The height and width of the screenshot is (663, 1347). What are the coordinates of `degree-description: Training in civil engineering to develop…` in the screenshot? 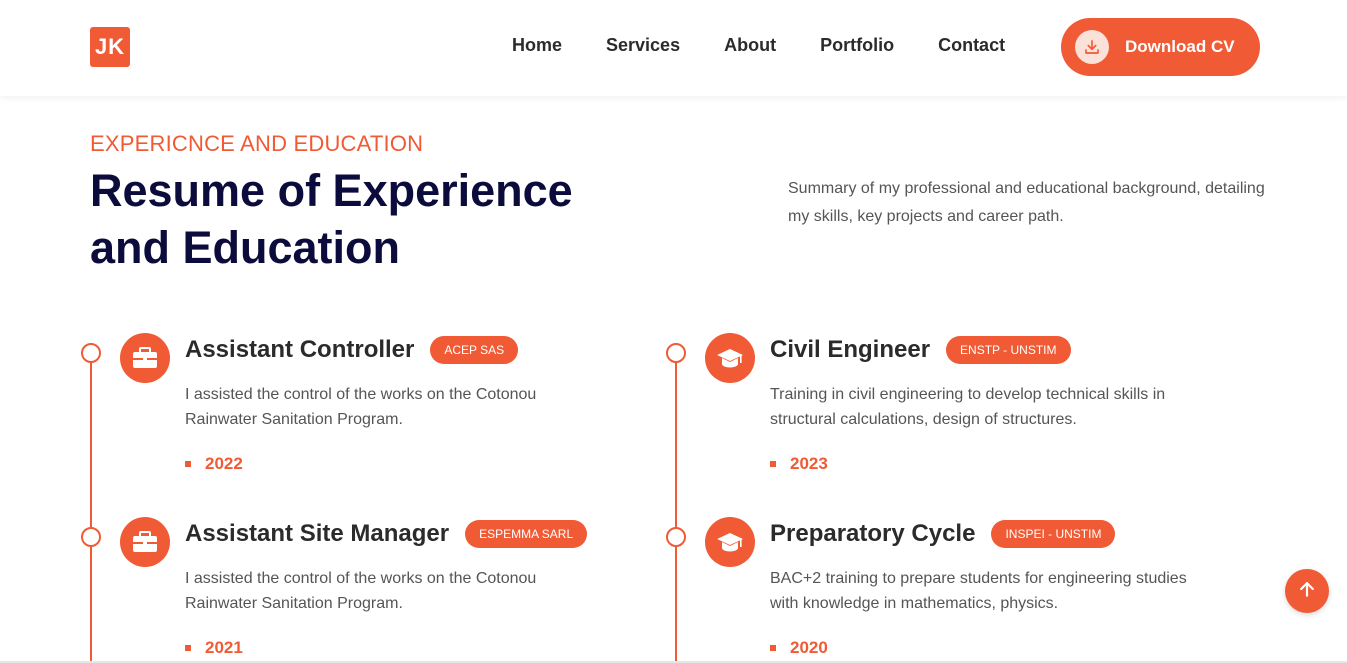 It's located at (968, 407).